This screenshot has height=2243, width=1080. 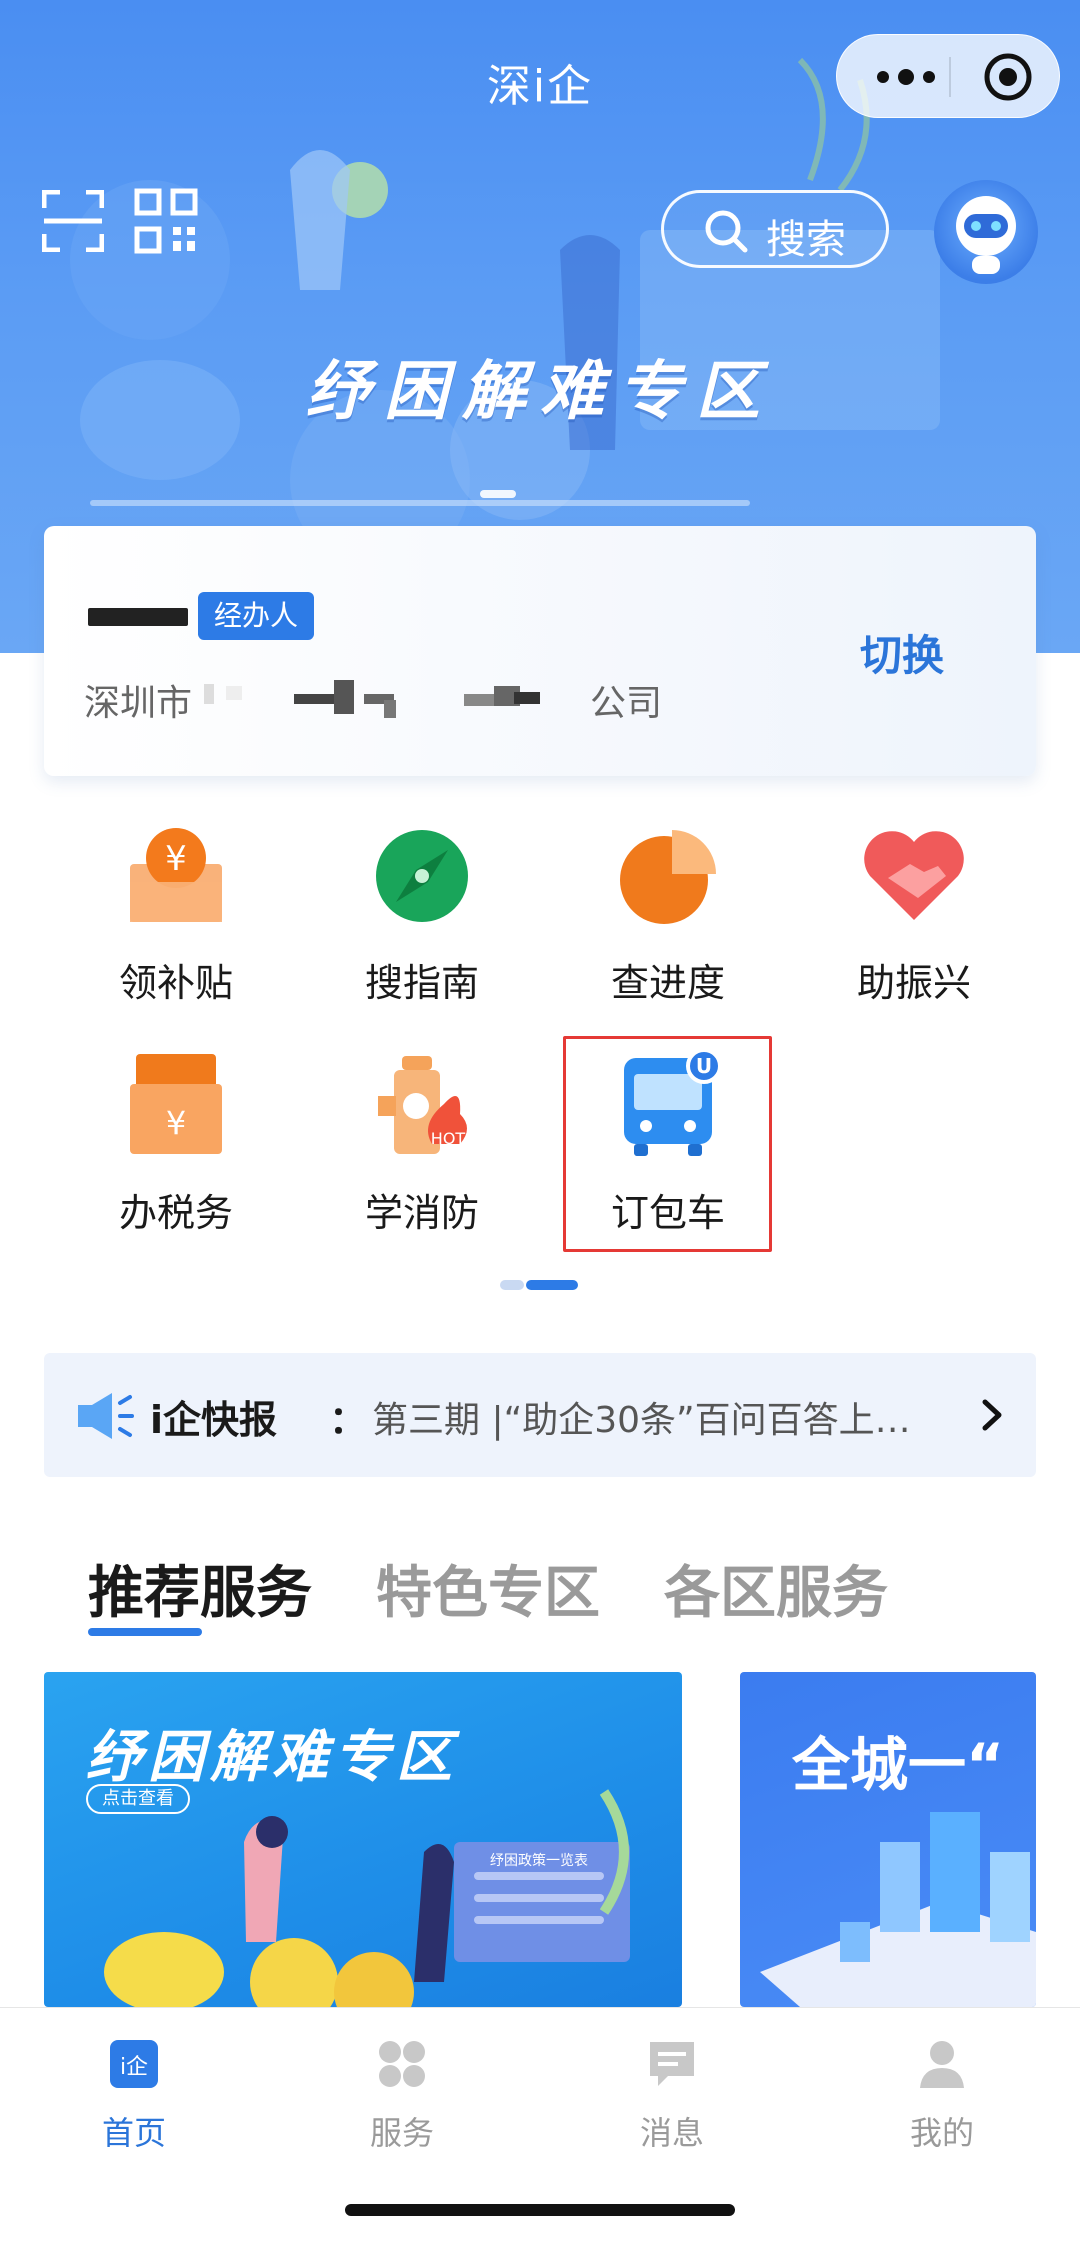 What do you see at coordinates (422, 876) in the screenshot?
I see `compass-icon` at bounding box center [422, 876].